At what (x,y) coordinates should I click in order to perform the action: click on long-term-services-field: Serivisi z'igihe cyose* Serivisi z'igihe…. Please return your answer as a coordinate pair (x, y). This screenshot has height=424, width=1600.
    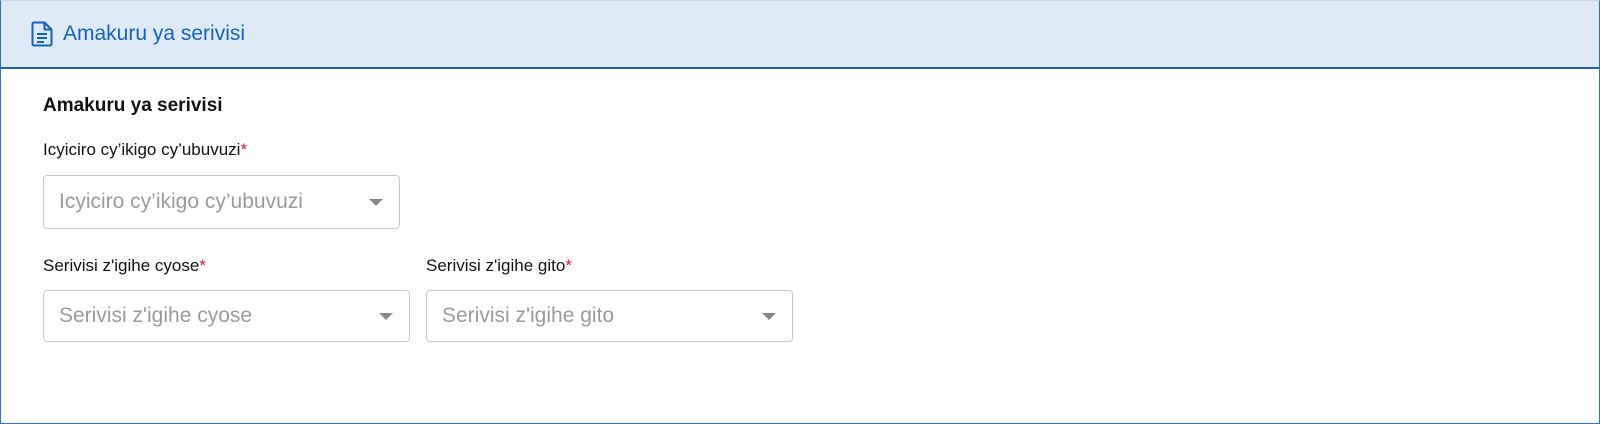
    Looking at the image, I should click on (226, 299).